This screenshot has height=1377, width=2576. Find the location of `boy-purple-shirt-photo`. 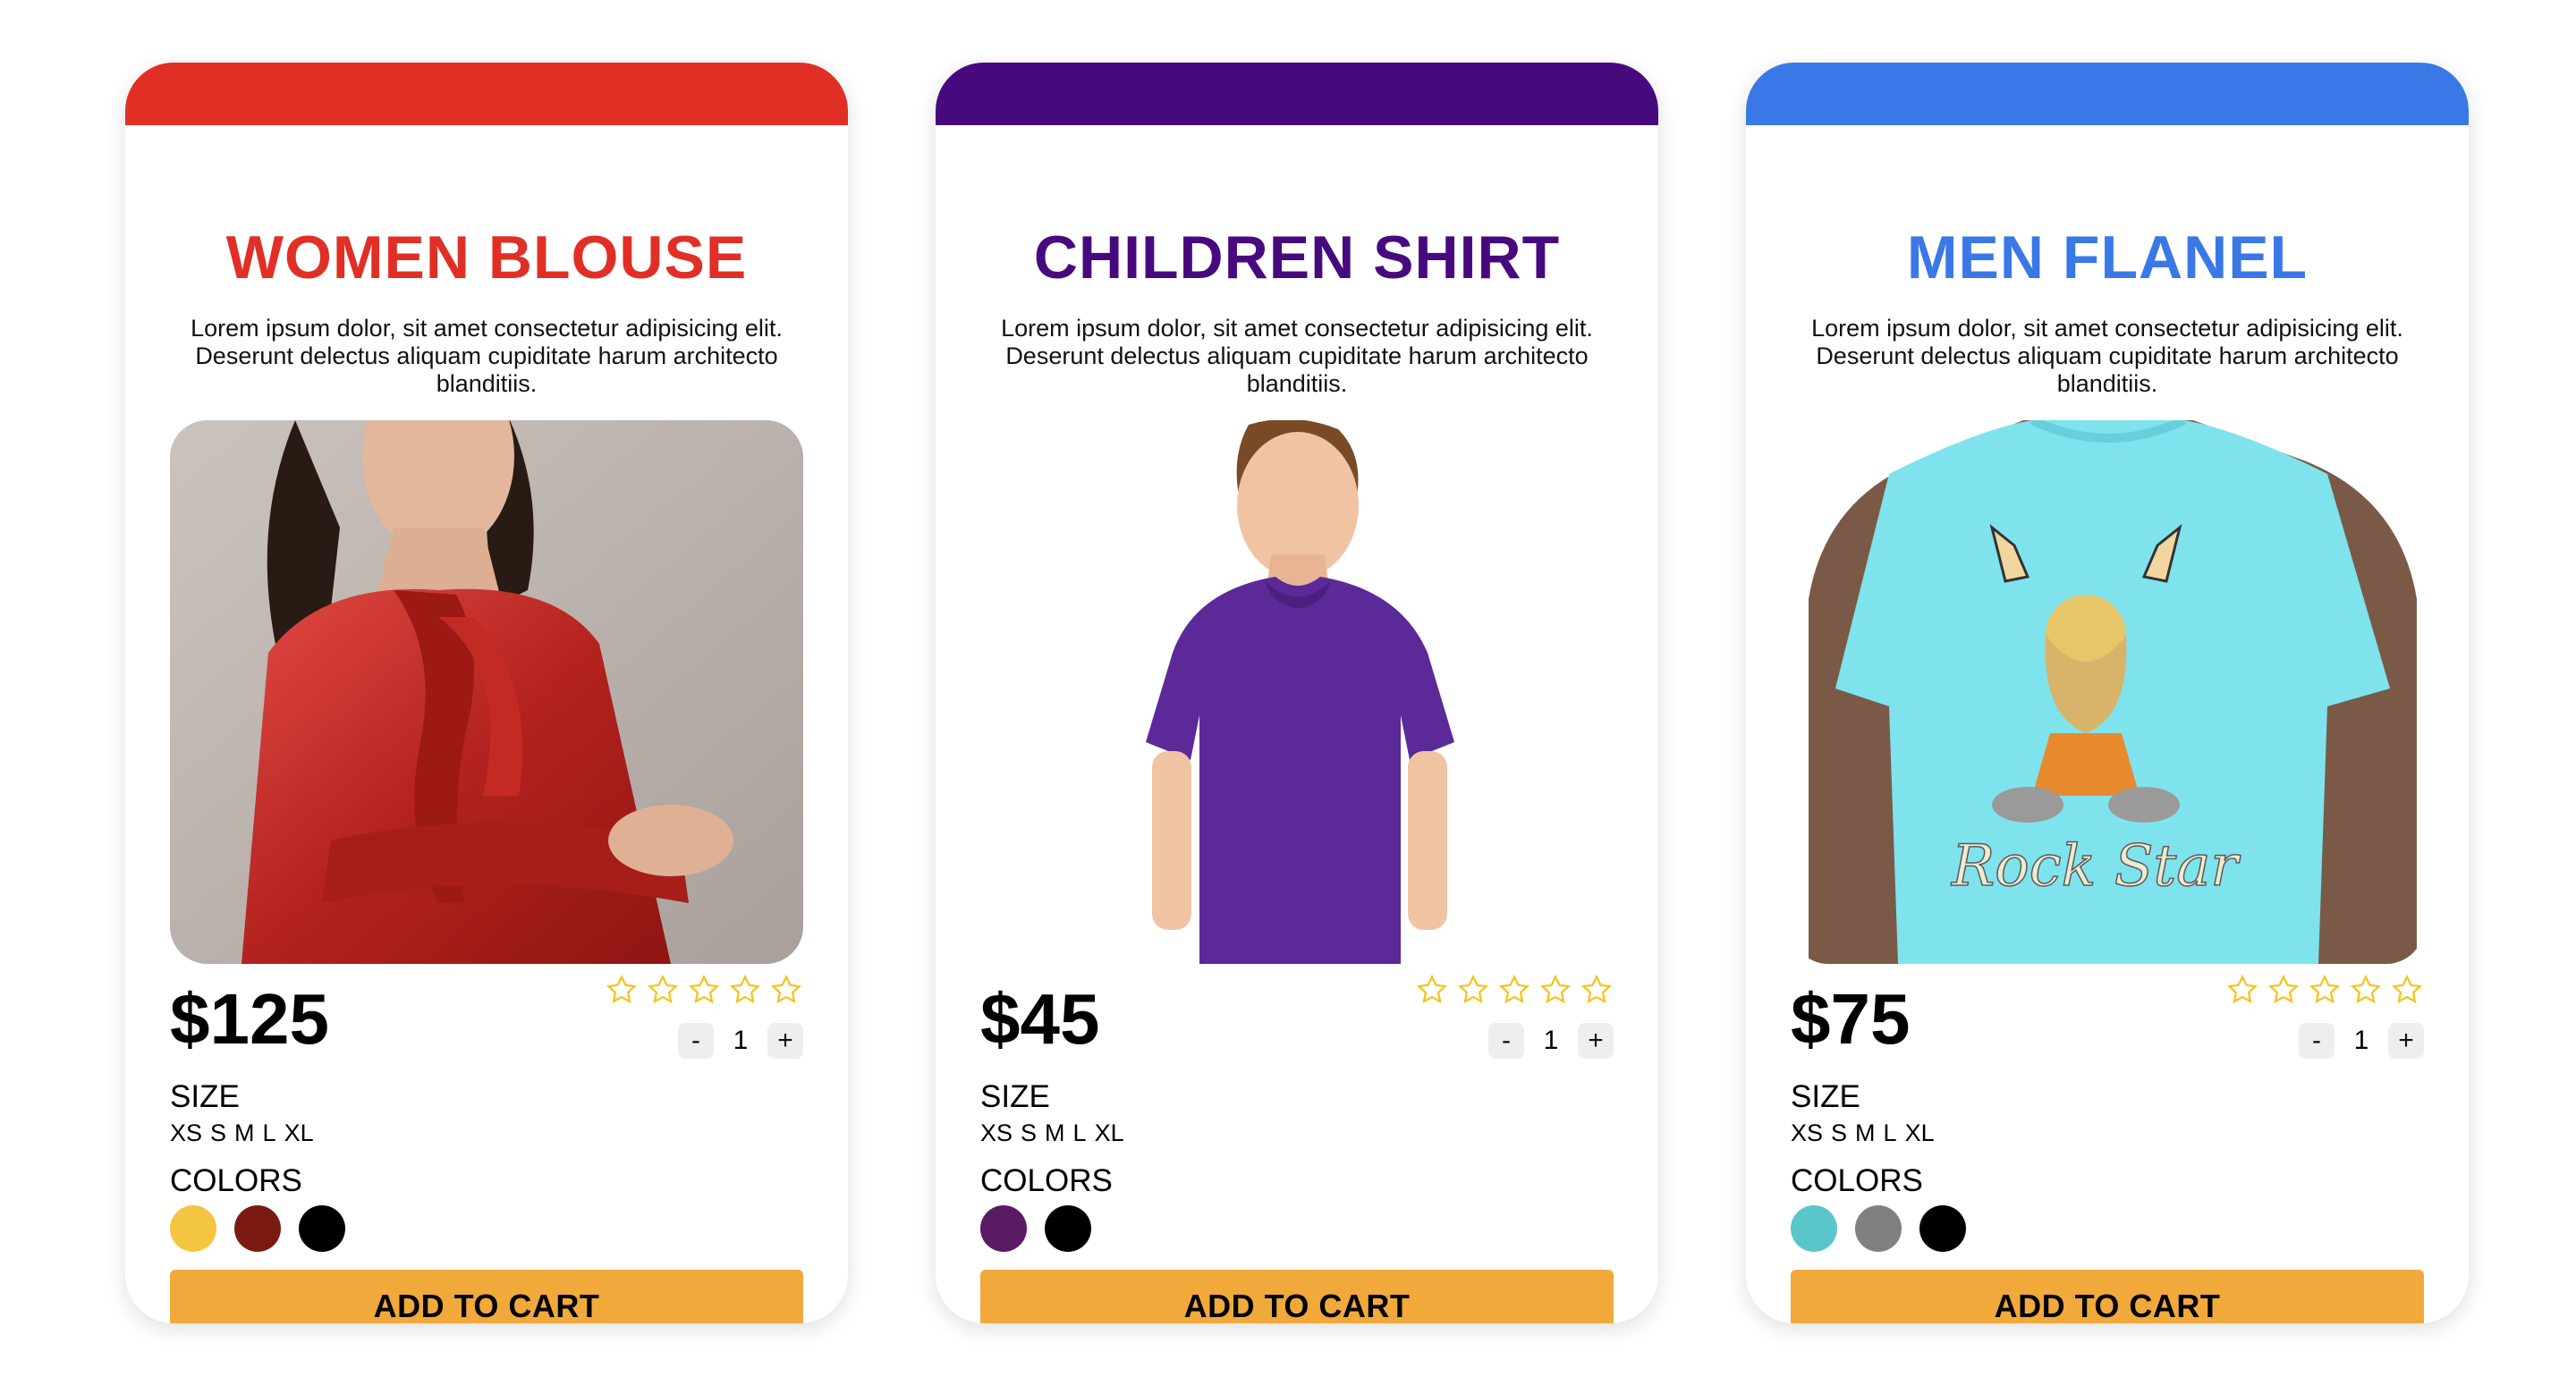

boy-purple-shirt-photo is located at coordinates (1297, 692).